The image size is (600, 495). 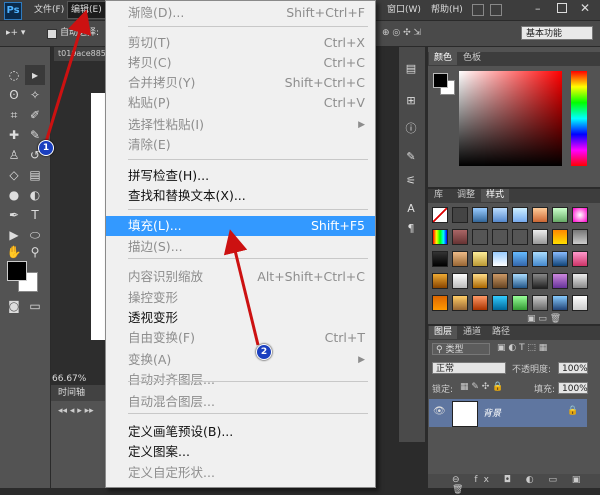 What do you see at coordinates (264, 352) in the screenshot?
I see `step-badge-2: 2` at bounding box center [264, 352].